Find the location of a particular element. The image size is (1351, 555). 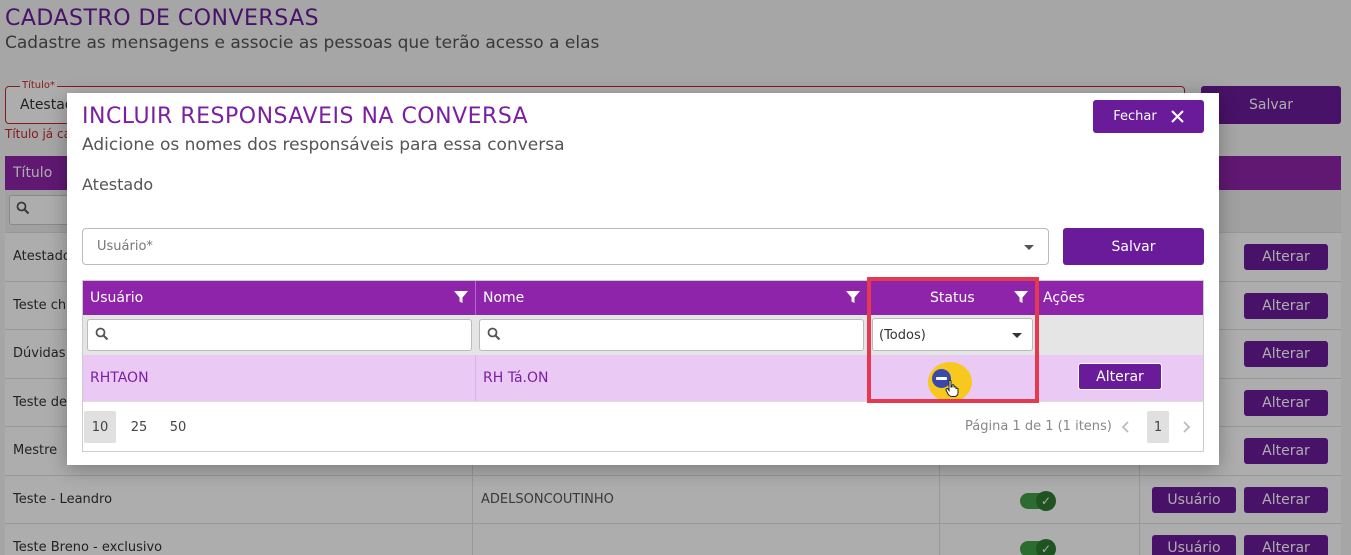

column-header-nome: Nome is located at coordinates (672, 298).